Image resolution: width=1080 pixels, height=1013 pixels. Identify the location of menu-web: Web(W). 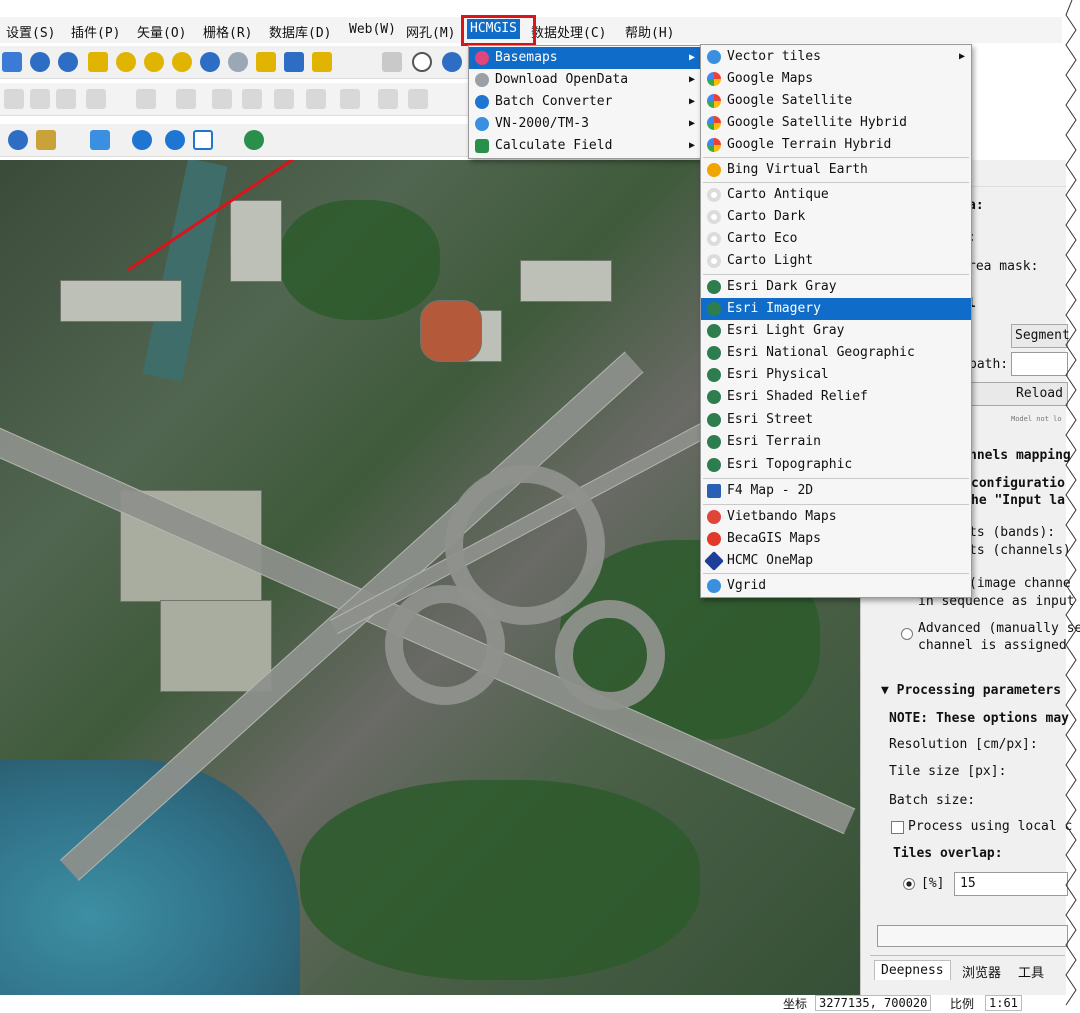
(372, 29).